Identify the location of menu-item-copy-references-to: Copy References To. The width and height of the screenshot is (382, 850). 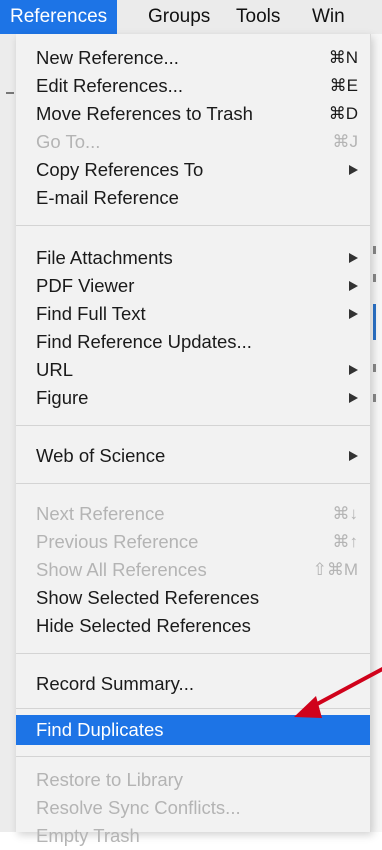
(193, 170).